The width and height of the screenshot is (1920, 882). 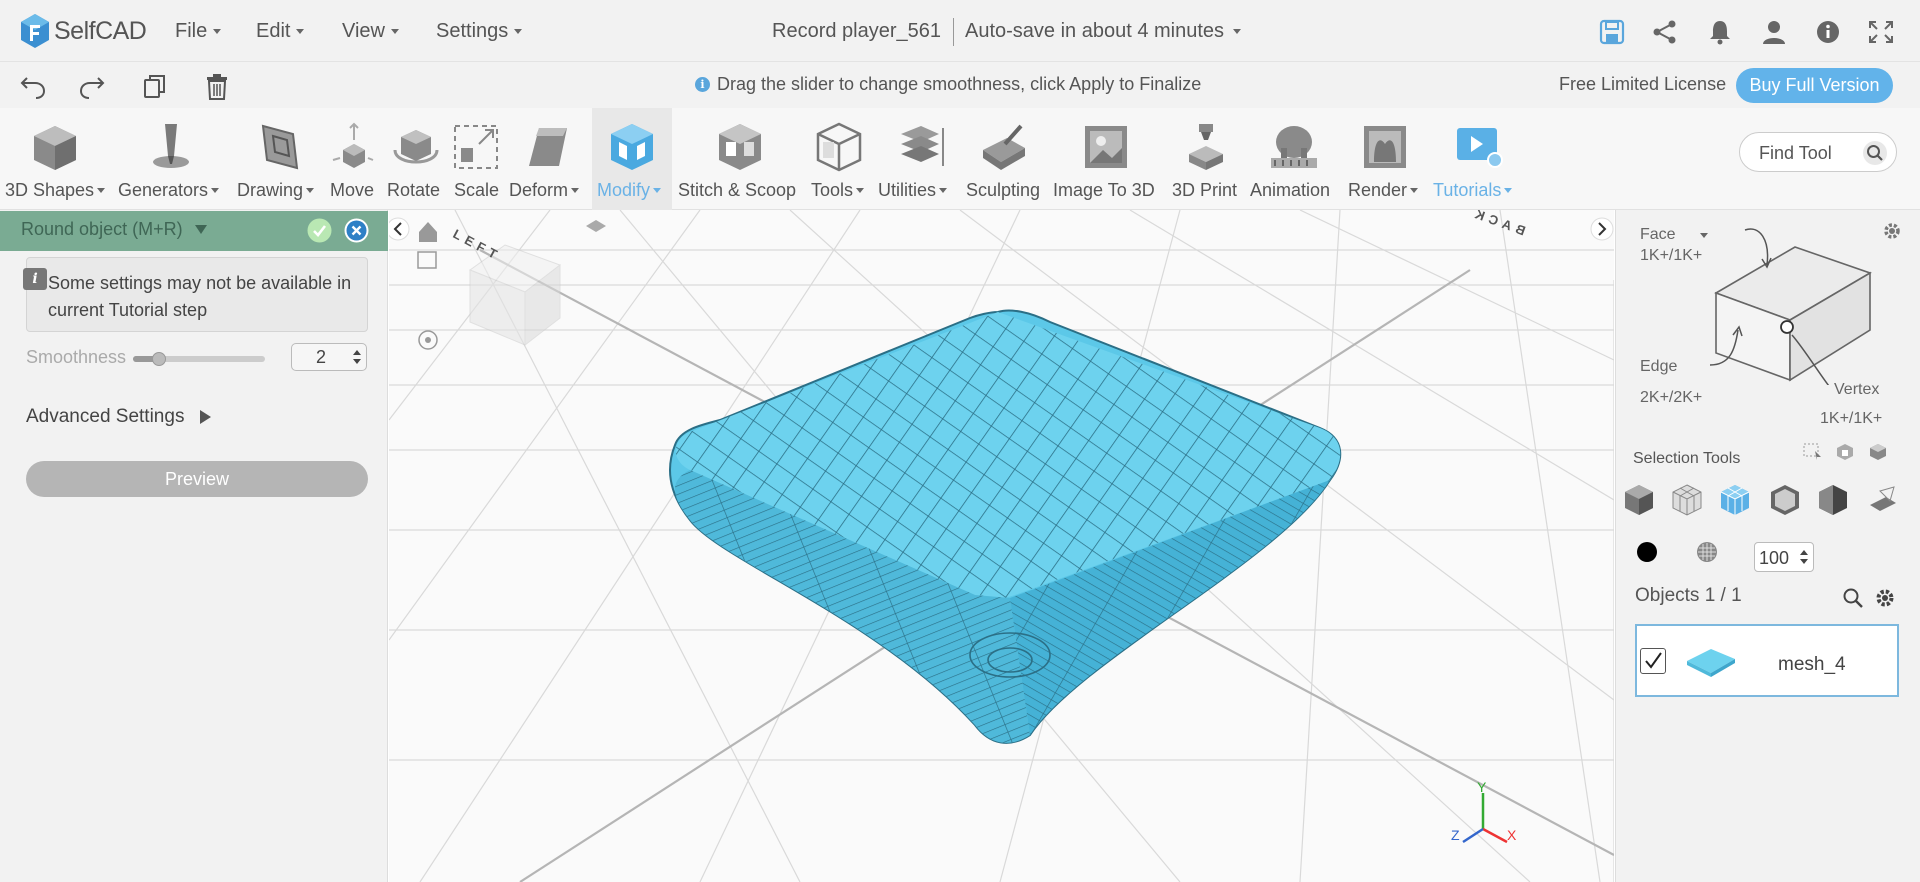 I want to click on tool-tools: Tools, so click(x=839, y=159).